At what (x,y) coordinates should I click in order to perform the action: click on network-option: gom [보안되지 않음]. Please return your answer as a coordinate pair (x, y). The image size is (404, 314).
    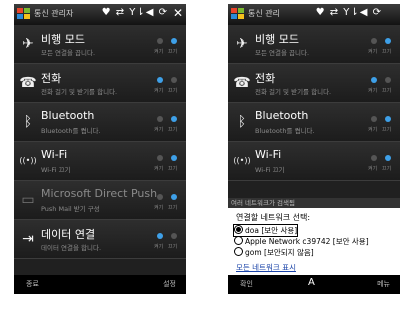
    Looking at the image, I should click on (274, 252).